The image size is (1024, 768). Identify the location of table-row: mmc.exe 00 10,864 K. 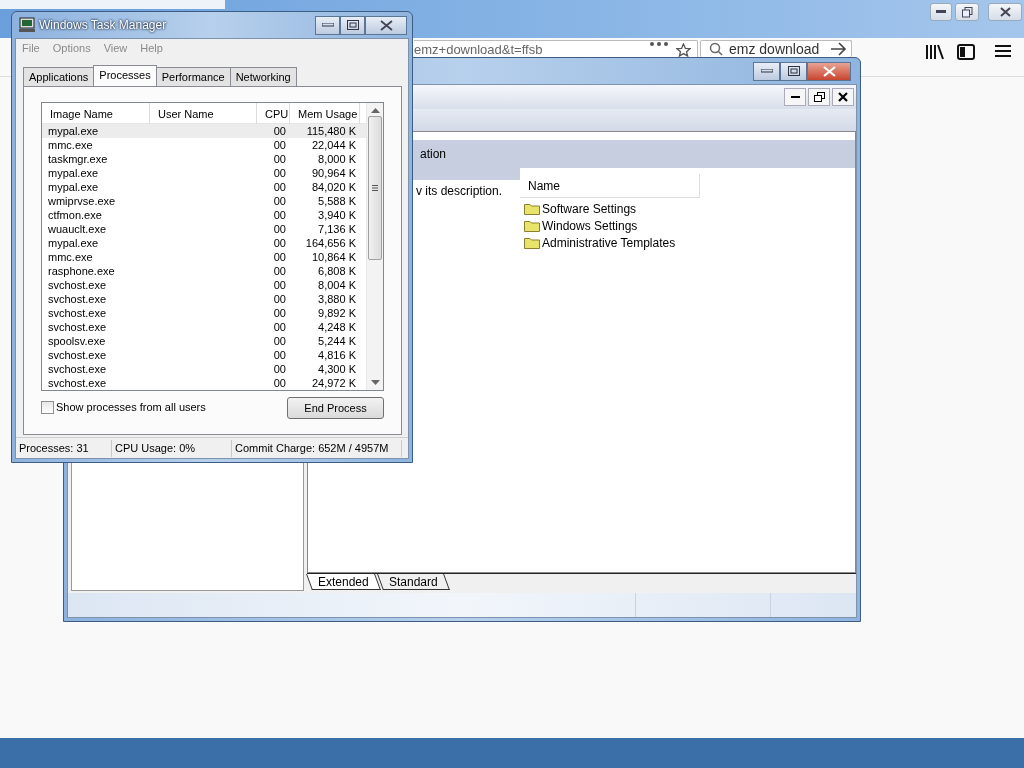
(204, 257).